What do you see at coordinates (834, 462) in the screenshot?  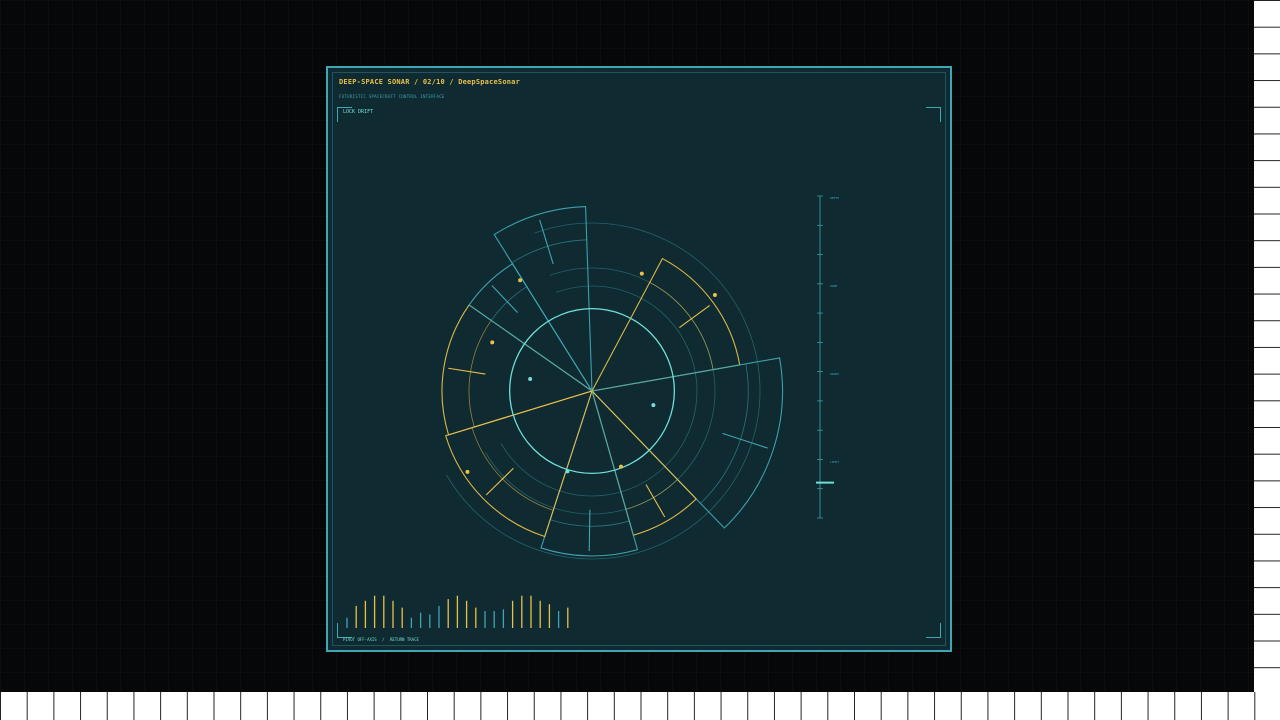 I see `depth-scale-label-3: LIMIT` at bounding box center [834, 462].